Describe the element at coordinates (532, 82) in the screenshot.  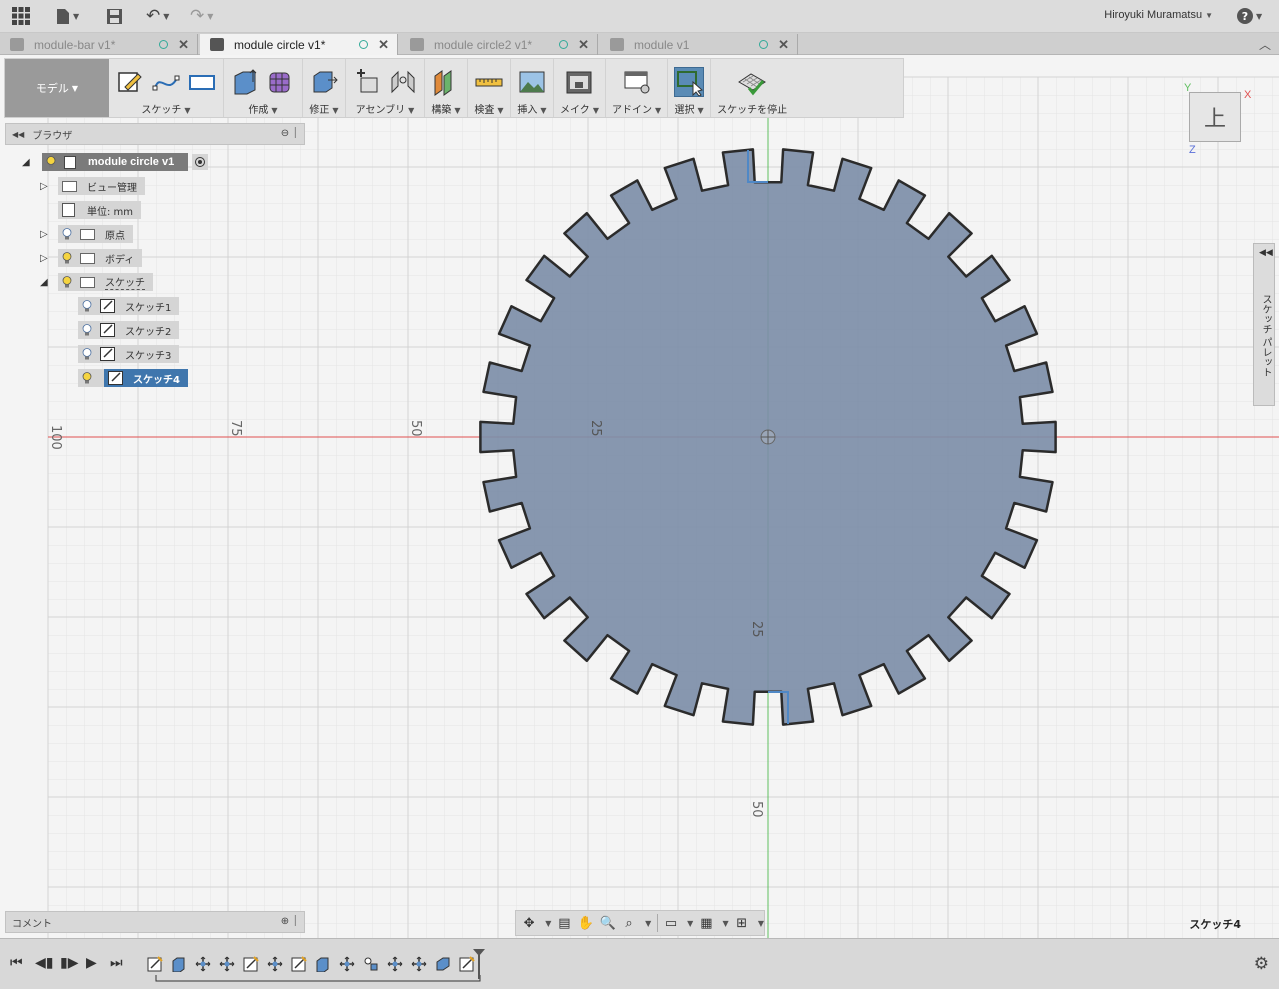
I see `image-icon` at that location.